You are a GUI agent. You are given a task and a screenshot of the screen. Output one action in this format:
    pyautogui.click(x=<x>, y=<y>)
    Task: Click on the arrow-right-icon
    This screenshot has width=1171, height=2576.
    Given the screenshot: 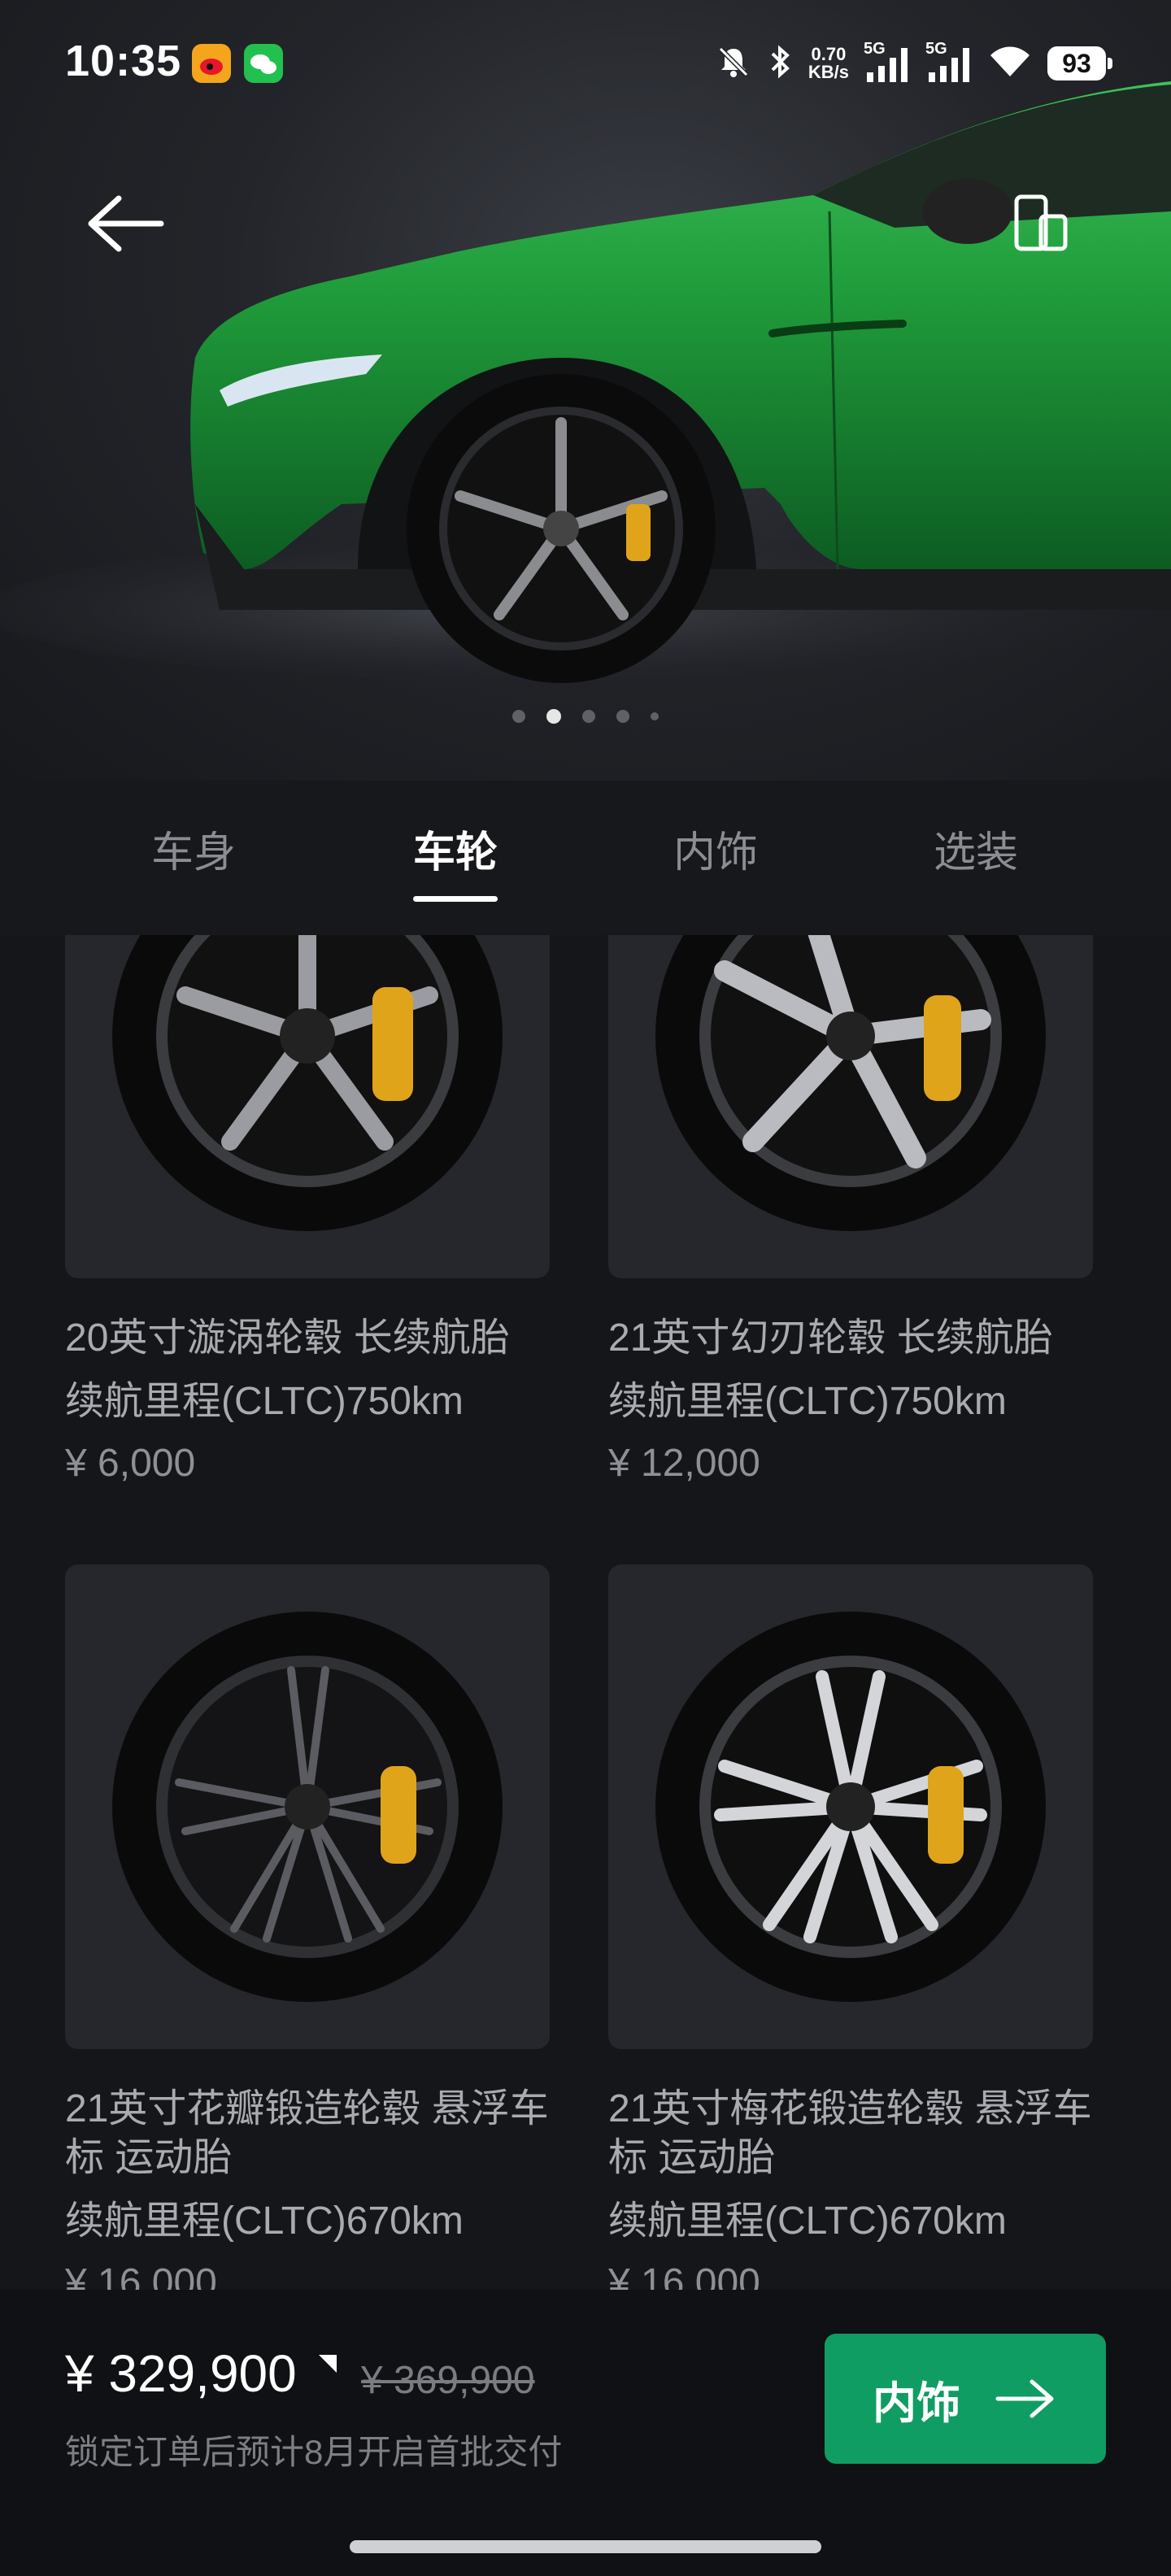 What is the action you would take?
    pyautogui.click(x=1024, y=2399)
    